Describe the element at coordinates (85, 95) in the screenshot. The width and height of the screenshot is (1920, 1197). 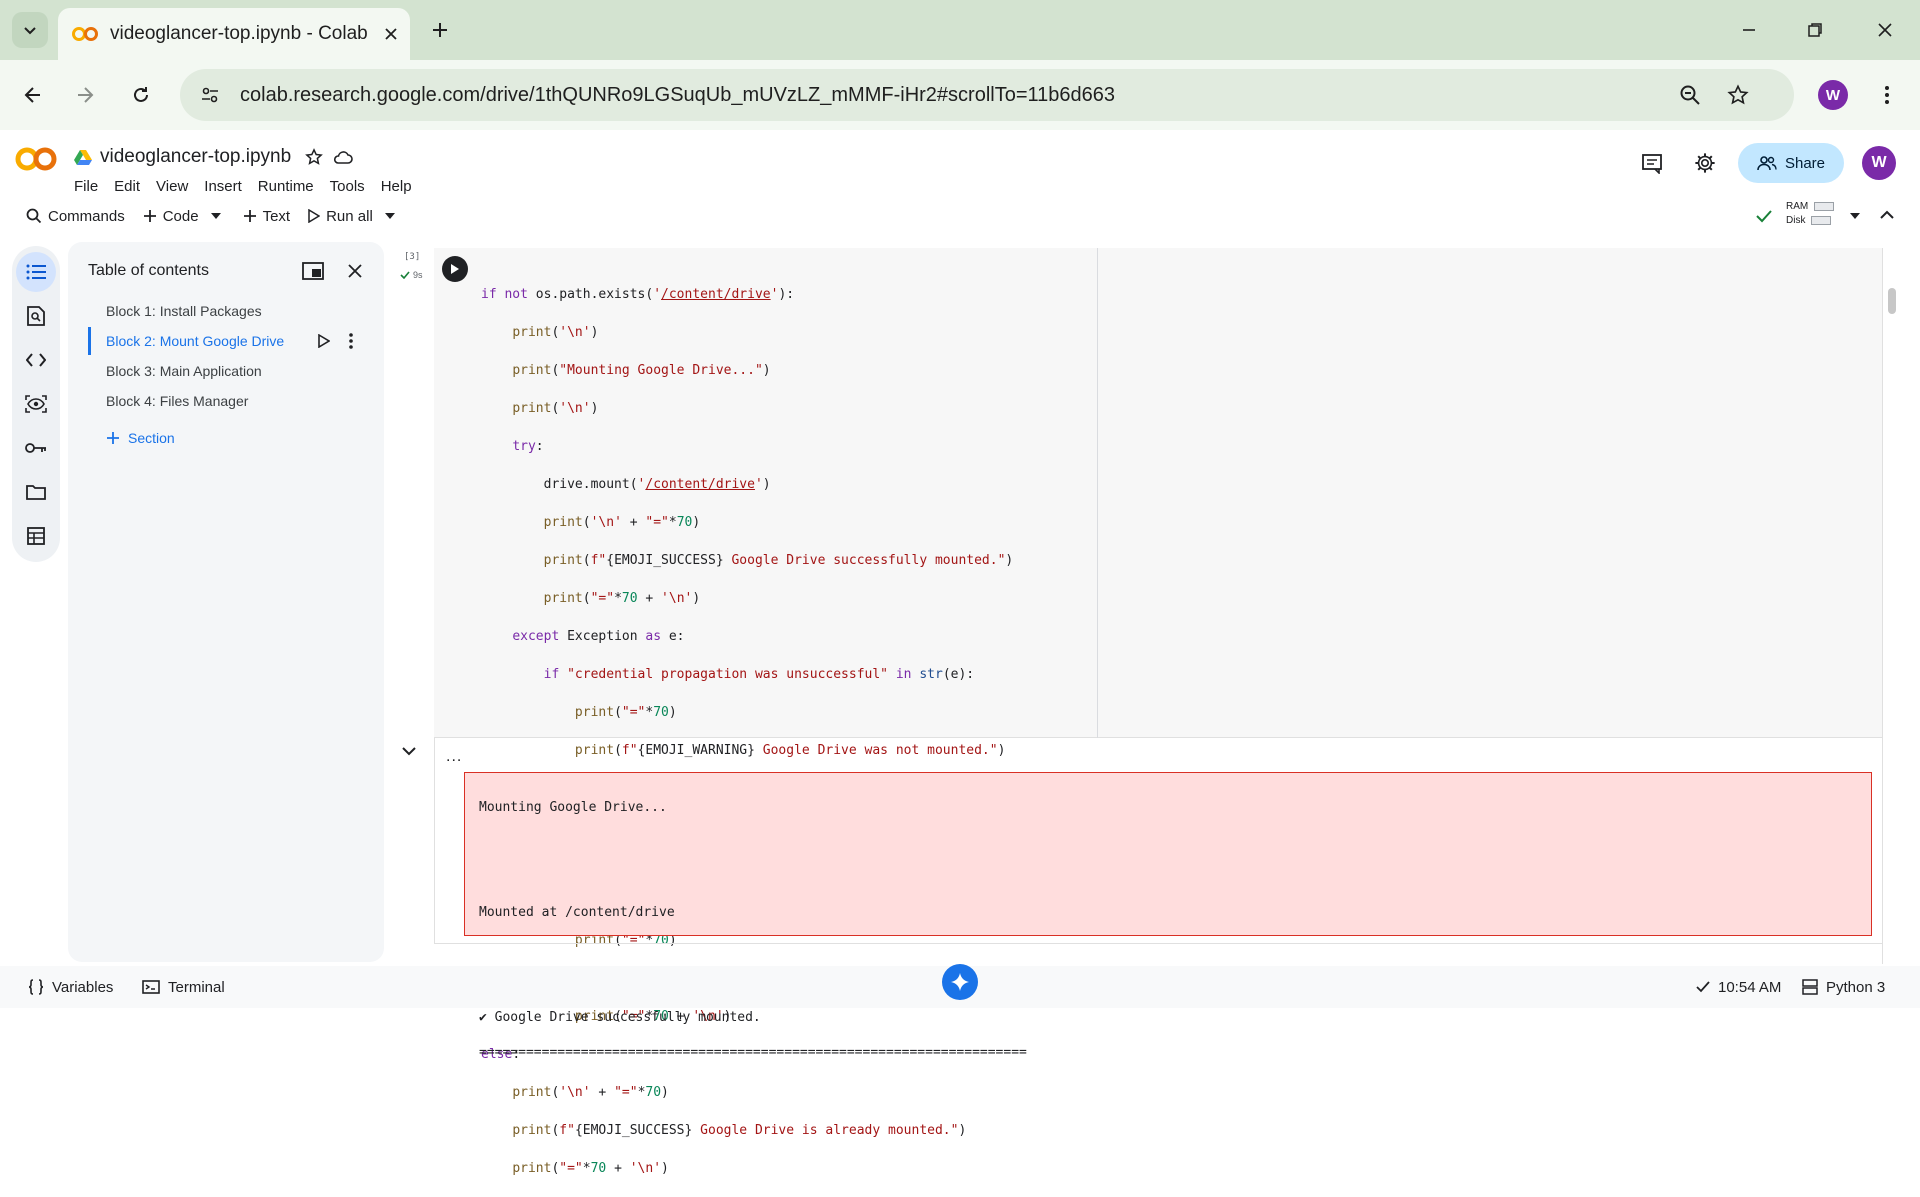
I see `forward-button` at that location.